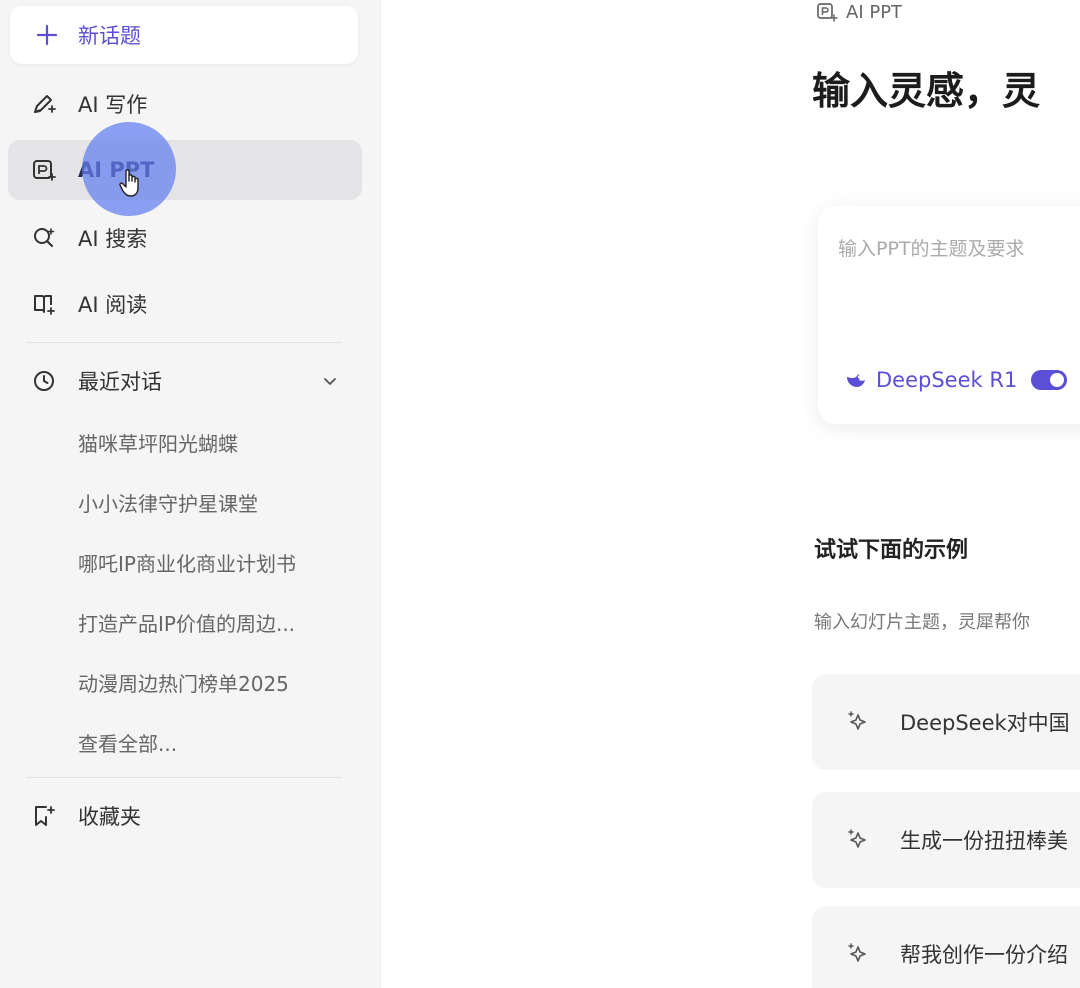 The width and height of the screenshot is (1080, 988). Describe the element at coordinates (1049, 380) in the screenshot. I see `deep-think-toggle` at that location.